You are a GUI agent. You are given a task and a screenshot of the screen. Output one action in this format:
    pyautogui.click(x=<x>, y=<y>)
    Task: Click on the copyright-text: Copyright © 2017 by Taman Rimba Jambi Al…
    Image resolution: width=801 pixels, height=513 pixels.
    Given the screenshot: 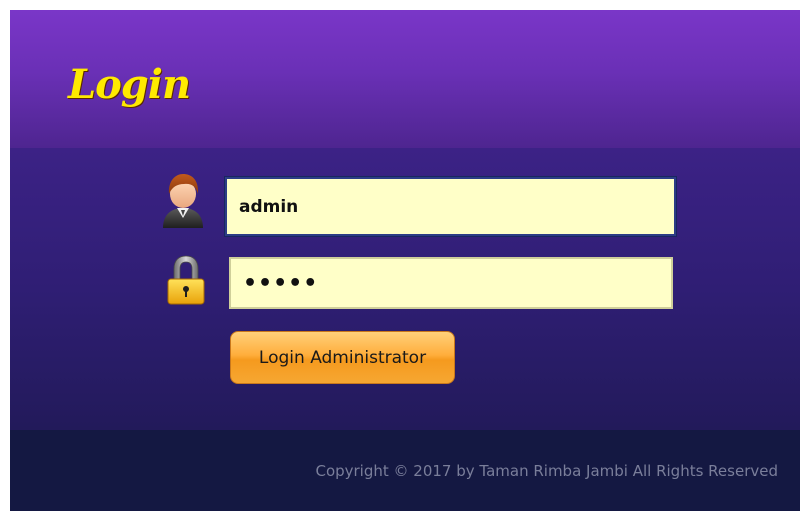 What is the action you would take?
    pyautogui.click(x=546, y=471)
    